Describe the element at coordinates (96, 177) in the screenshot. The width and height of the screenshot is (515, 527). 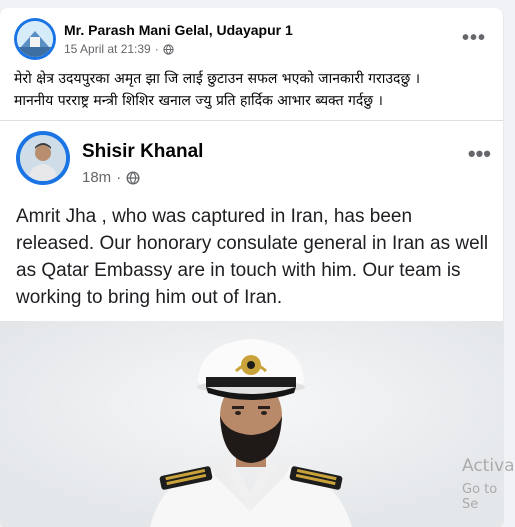
I see `shared-time: 18m` at that location.